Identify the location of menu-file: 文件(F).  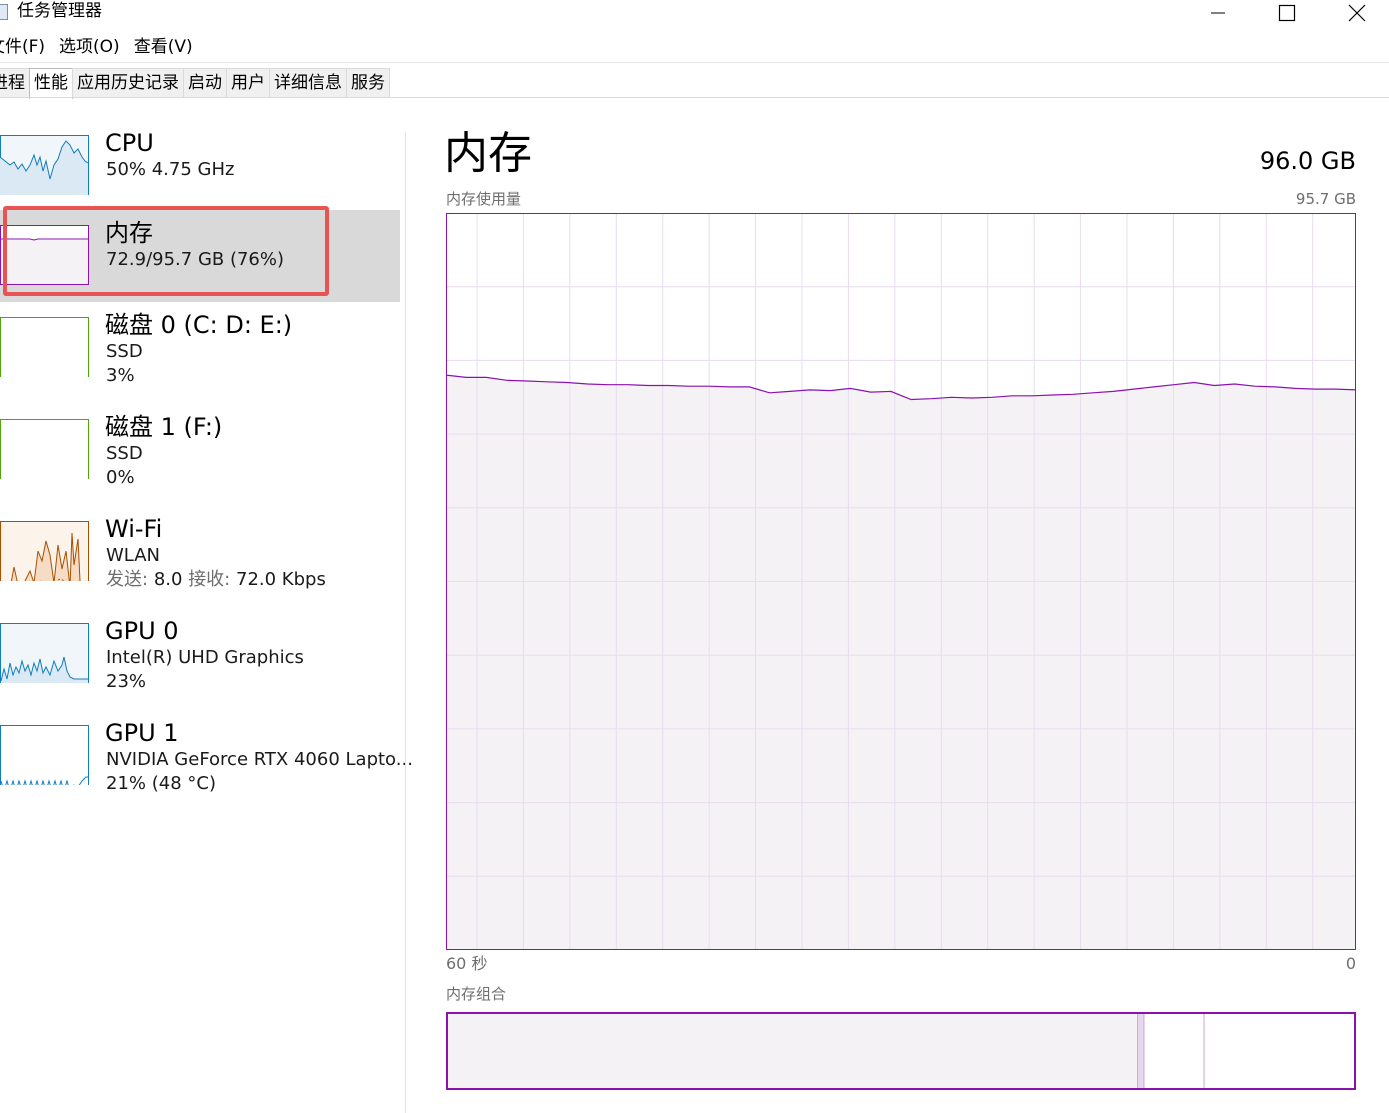
(22, 47).